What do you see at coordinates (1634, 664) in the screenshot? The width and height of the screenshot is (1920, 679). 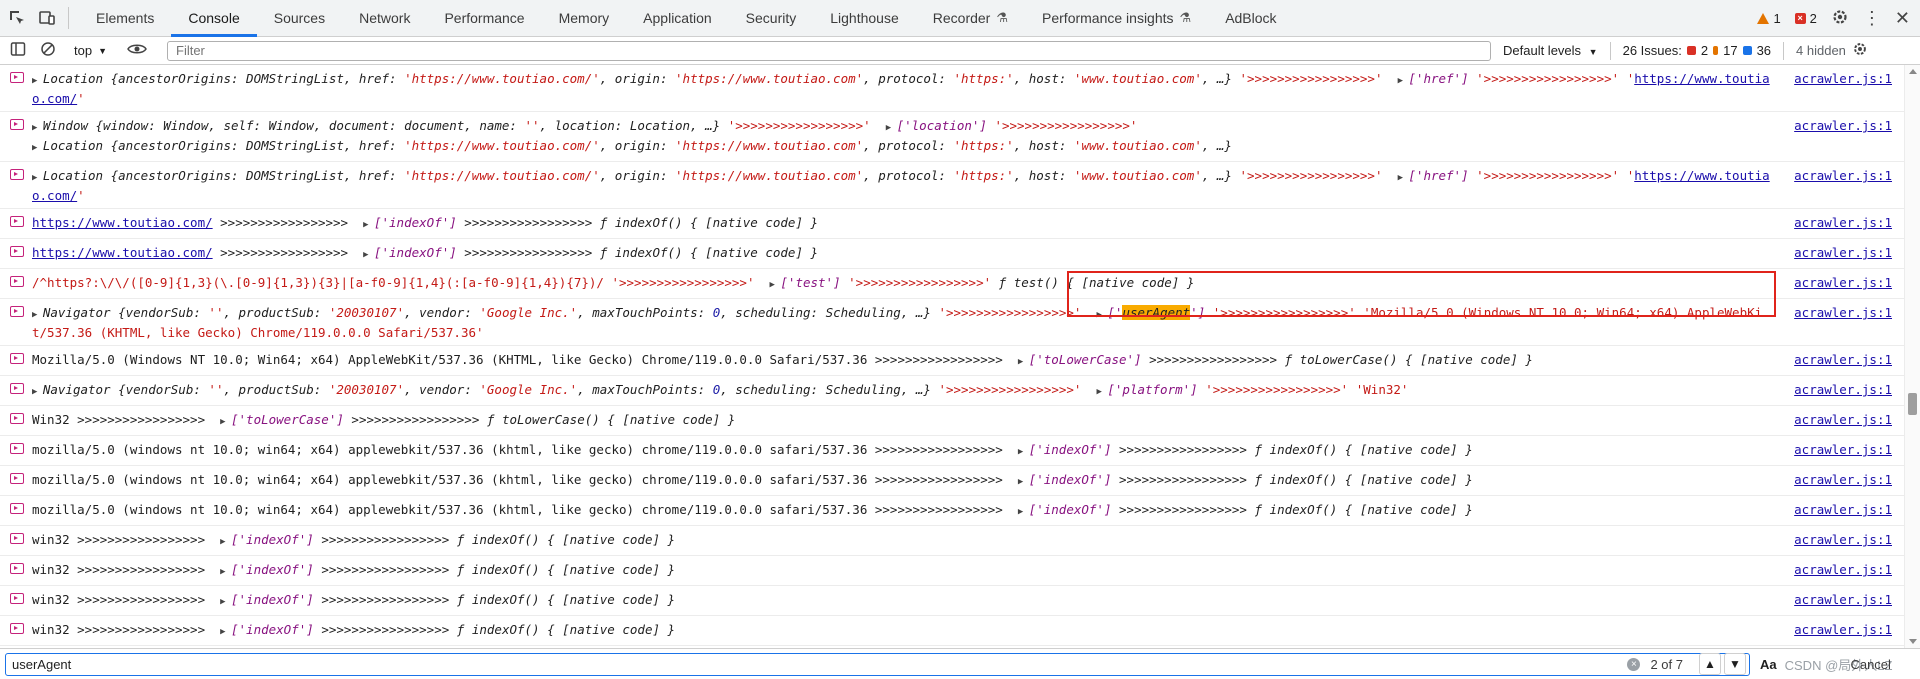 I see `clear-search-icon: ×` at bounding box center [1634, 664].